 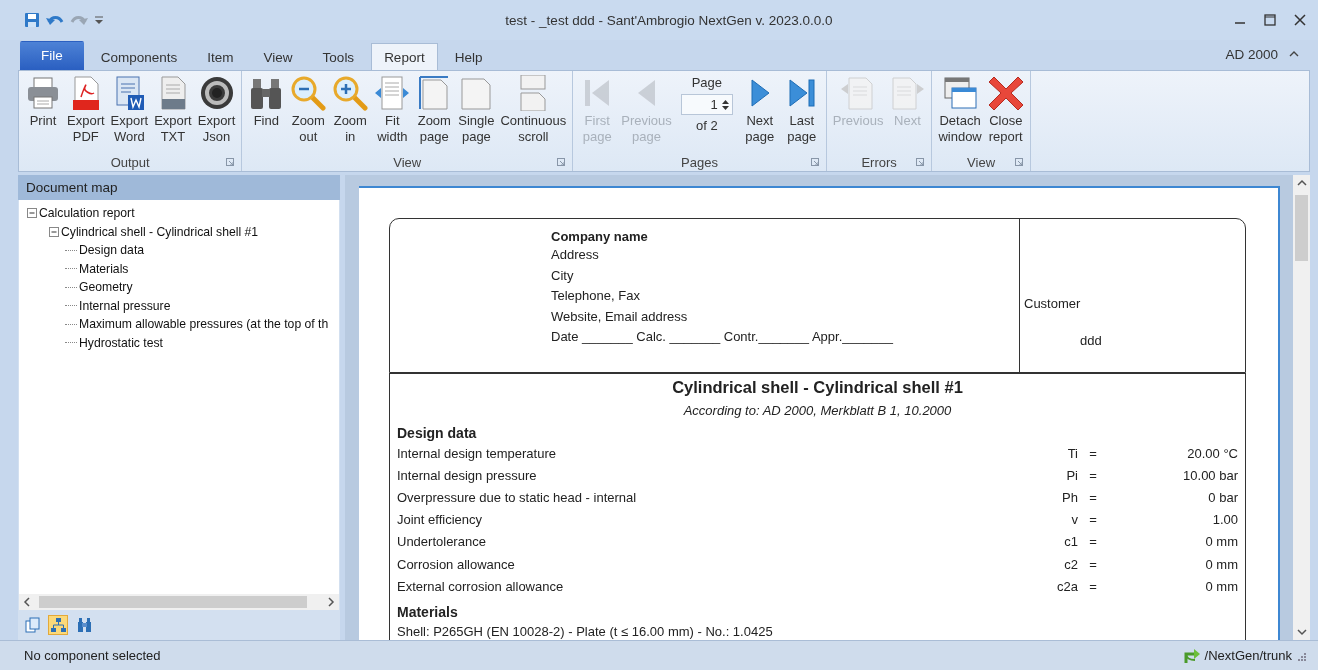 What do you see at coordinates (585, 632) in the screenshot?
I see `material-line: Shell: P265GH (EN 10028-2) - Plate (t ≤ 16.00 mm) - No.: 1.0425` at bounding box center [585, 632].